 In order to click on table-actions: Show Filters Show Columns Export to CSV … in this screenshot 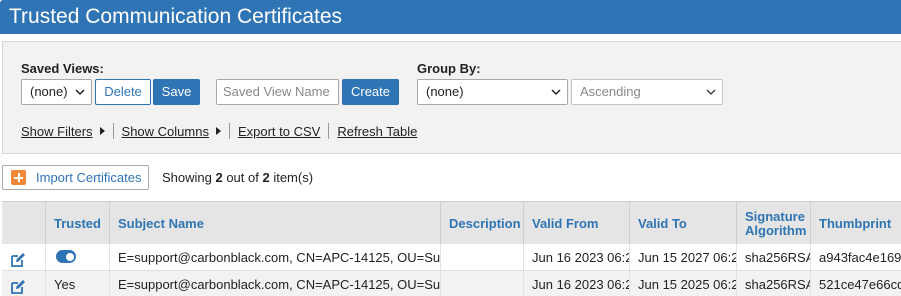, I will do `click(219, 131)`.